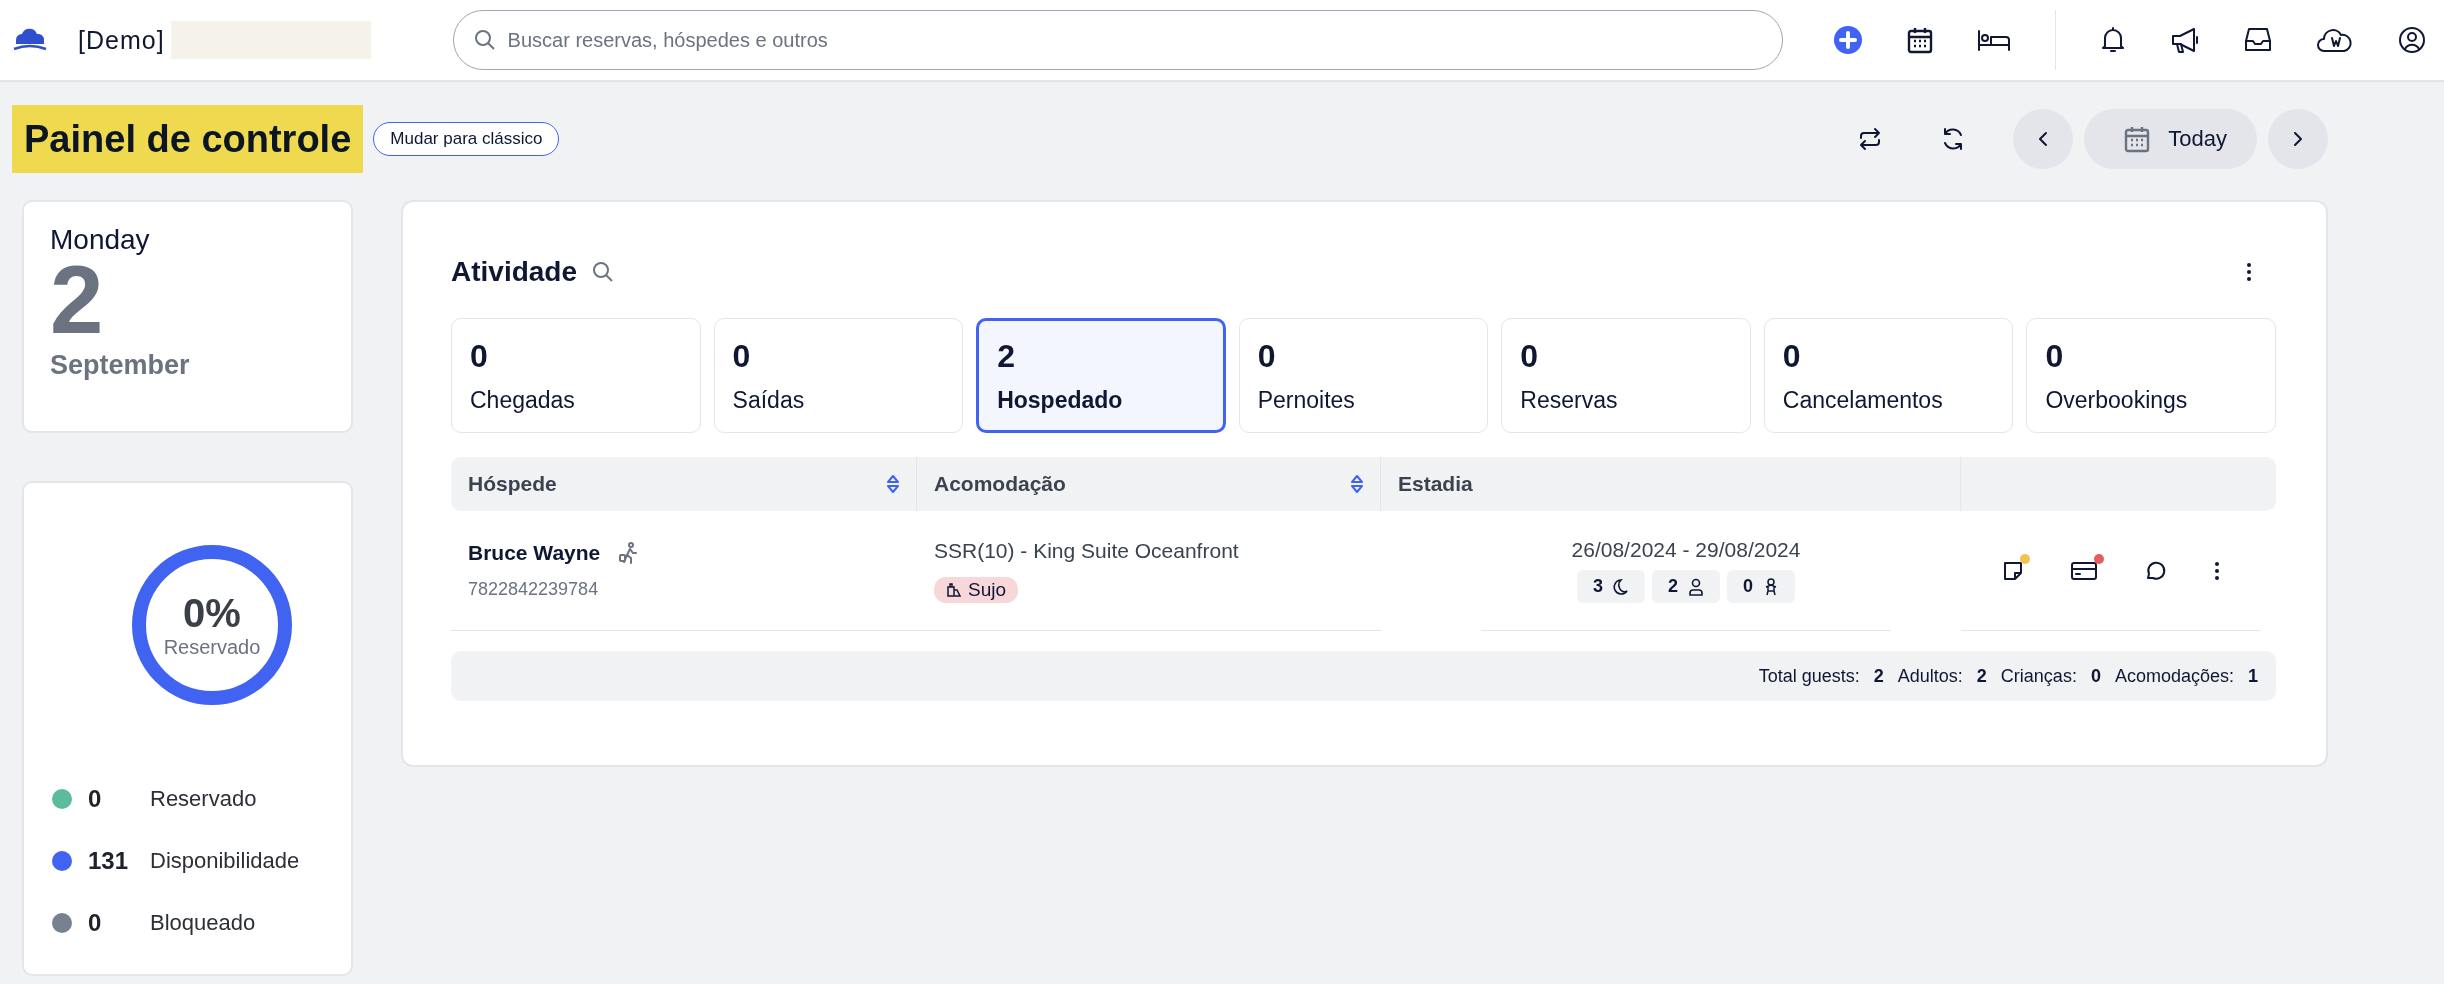 The width and height of the screenshot is (2444, 984). Describe the element at coordinates (30, 40) in the screenshot. I see `logo-icon` at that location.